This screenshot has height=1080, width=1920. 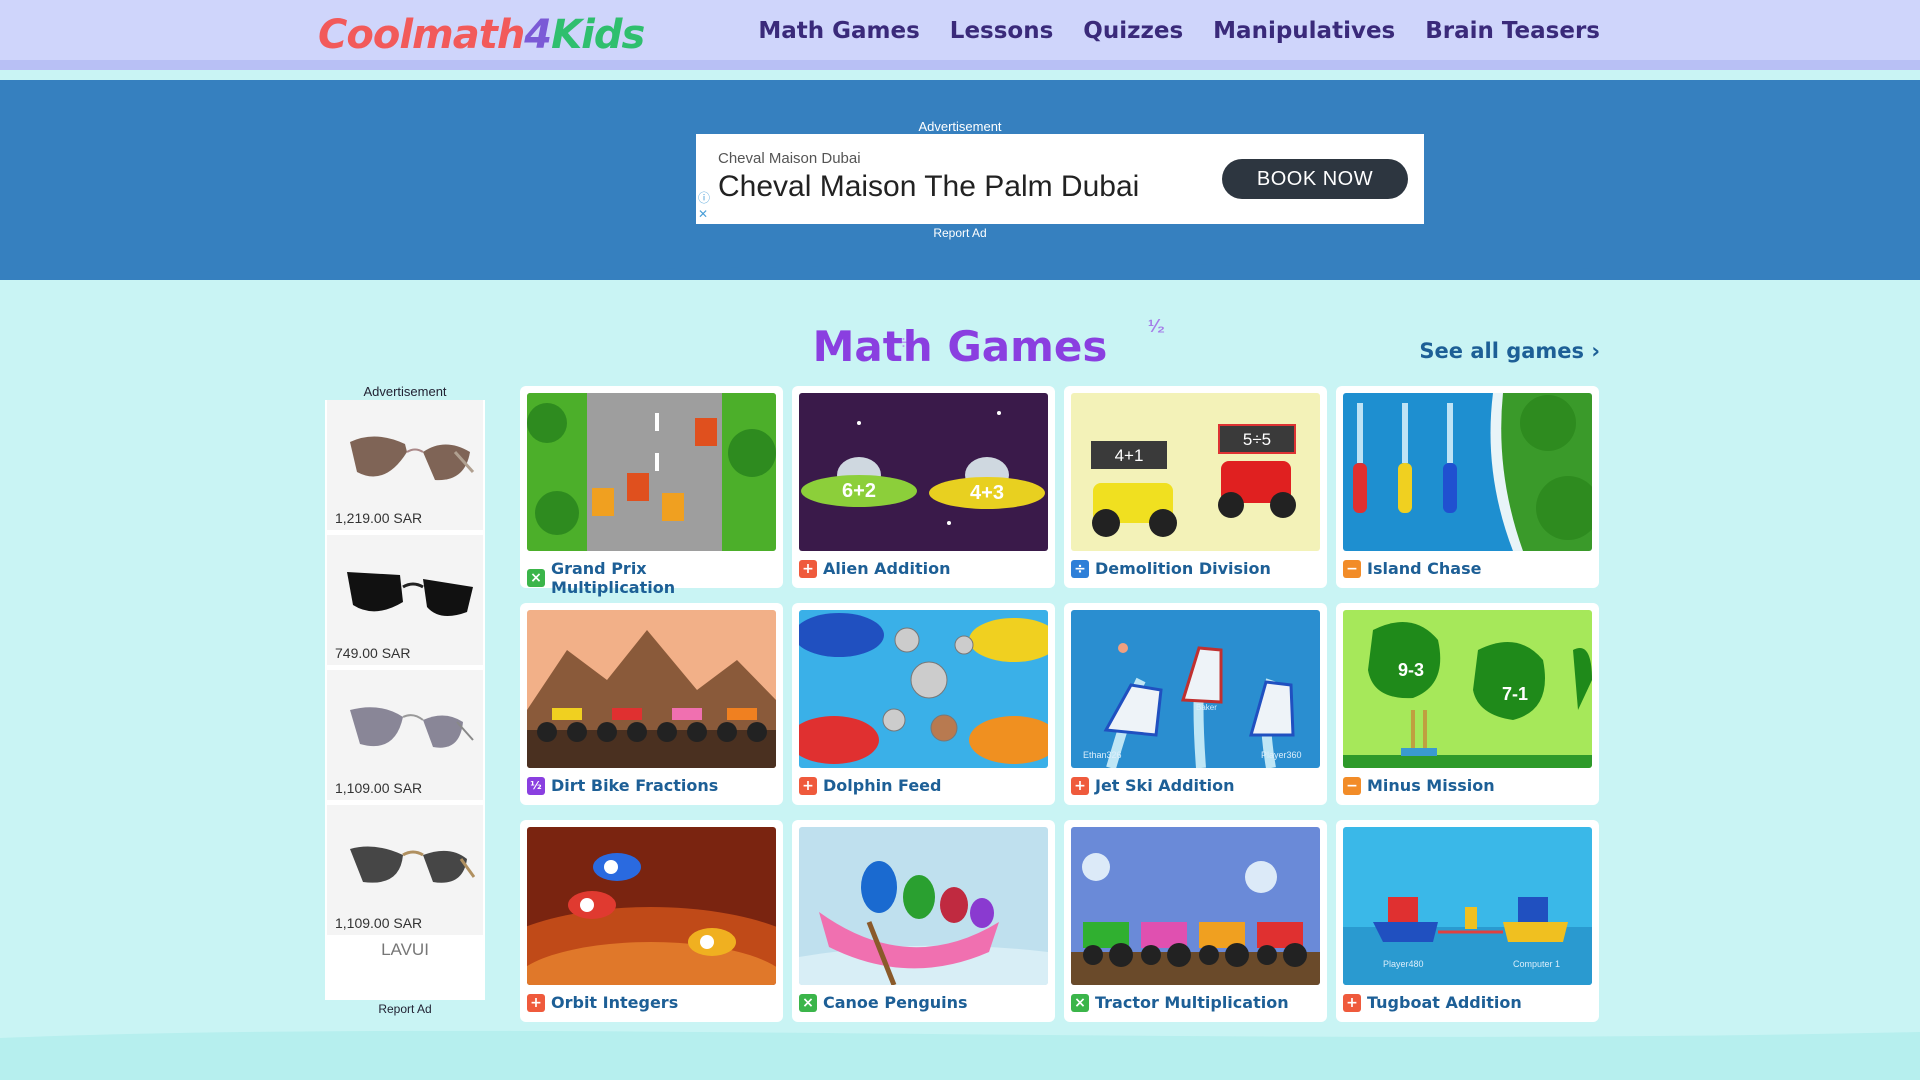 What do you see at coordinates (1165, 785) in the screenshot?
I see `game-title: Jet Ski Addition` at bounding box center [1165, 785].